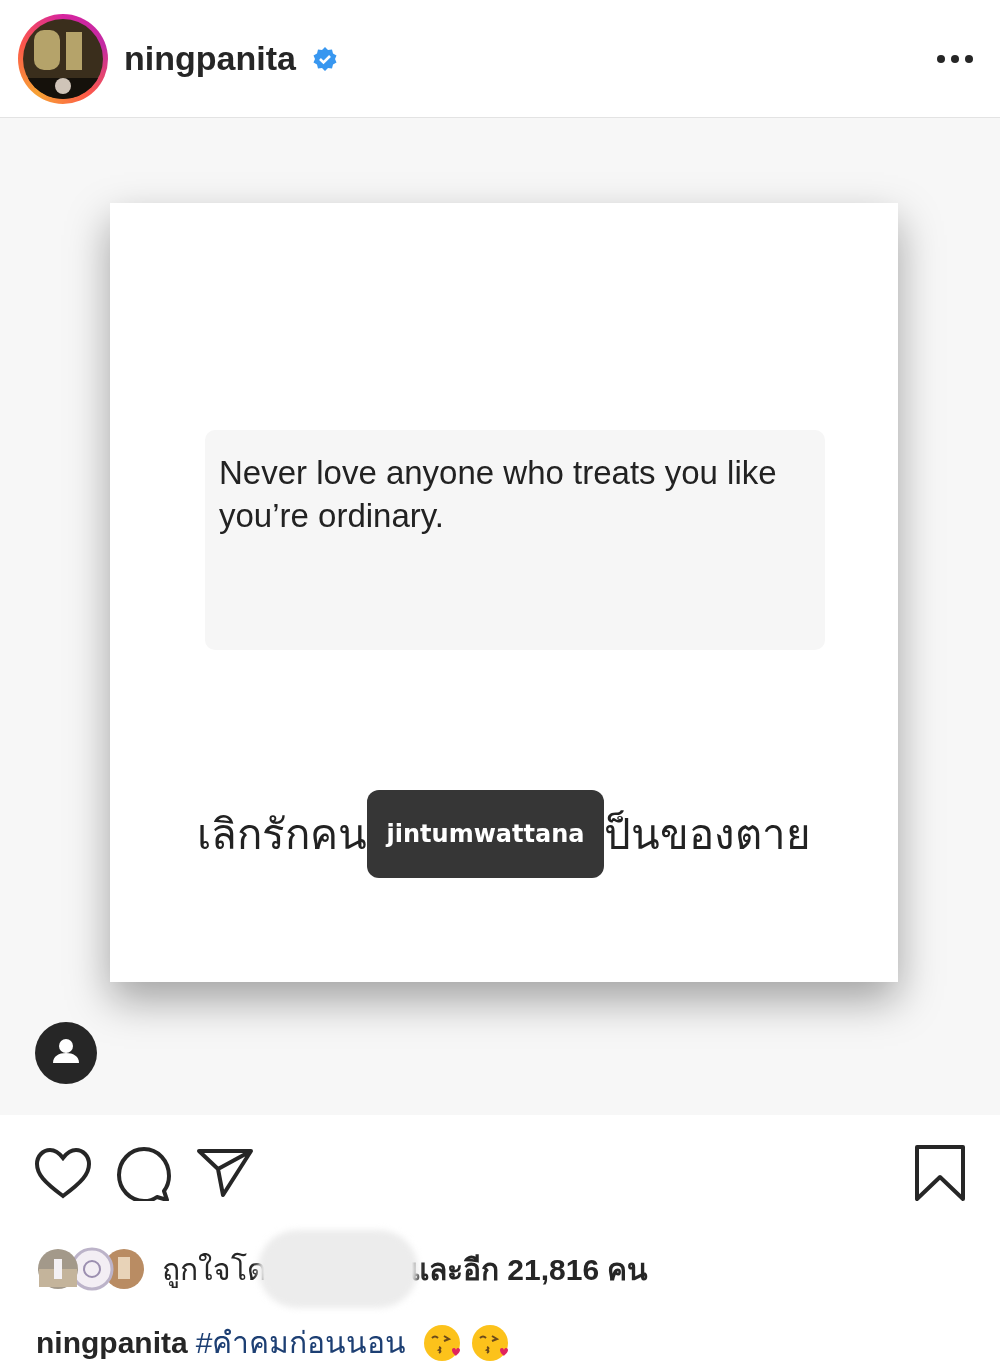 This screenshot has width=1000, height=1363. Describe the element at coordinates (66, 1053) in the screenshot. I see `person-tag-icon` at that location.